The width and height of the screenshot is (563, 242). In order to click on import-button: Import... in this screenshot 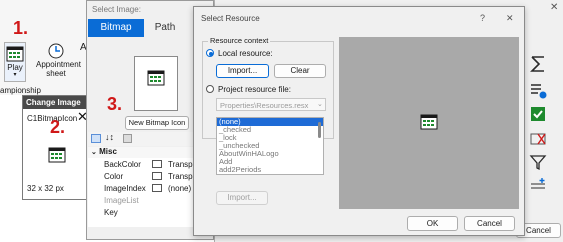, I will do `click(242, 71)`.